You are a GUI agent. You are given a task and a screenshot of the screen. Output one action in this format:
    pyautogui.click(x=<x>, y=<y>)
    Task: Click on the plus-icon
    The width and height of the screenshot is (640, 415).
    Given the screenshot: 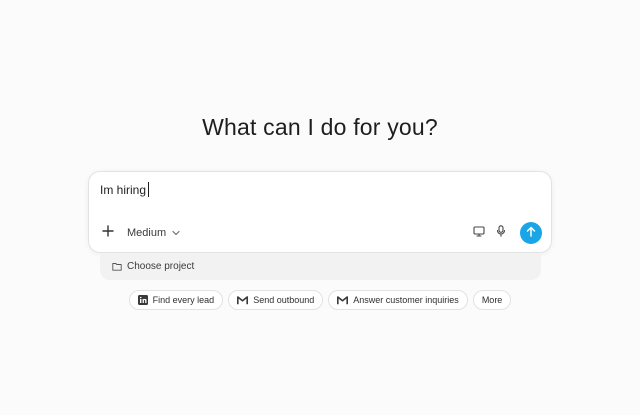 What is the action you would take?
    pyautogui.click(x=108, y=233)
    